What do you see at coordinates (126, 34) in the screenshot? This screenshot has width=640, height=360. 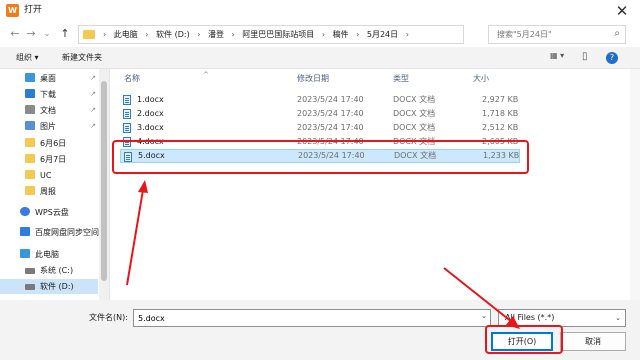 I see `breadcrumb-item: 此电脑` at bounding box center [126, 34].